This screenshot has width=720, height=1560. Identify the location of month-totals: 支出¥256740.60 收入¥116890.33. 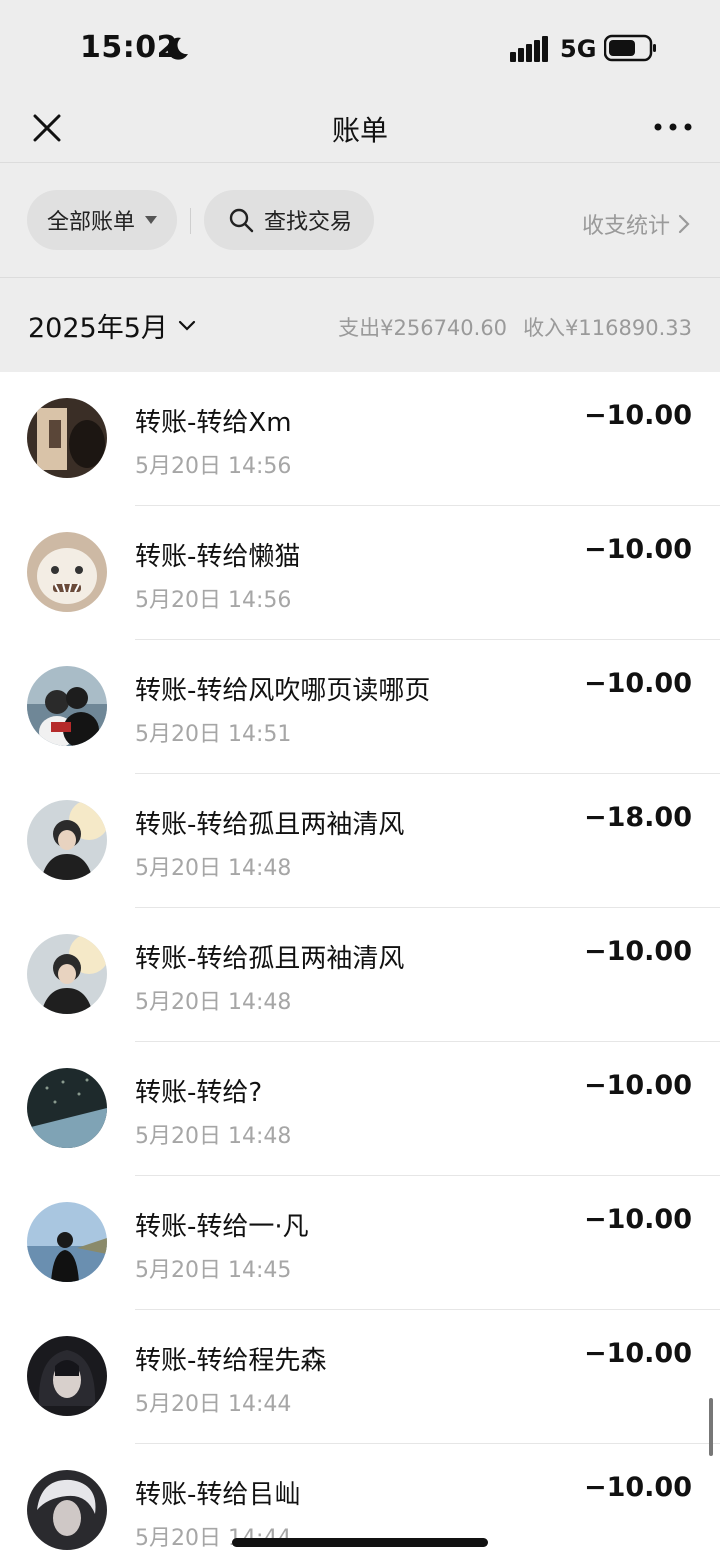
(515, 327).